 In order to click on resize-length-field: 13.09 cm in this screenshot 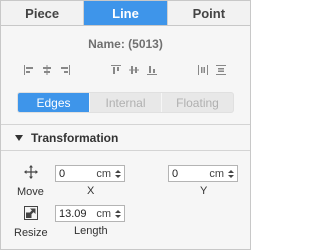, I will do `click(90, 213)`.